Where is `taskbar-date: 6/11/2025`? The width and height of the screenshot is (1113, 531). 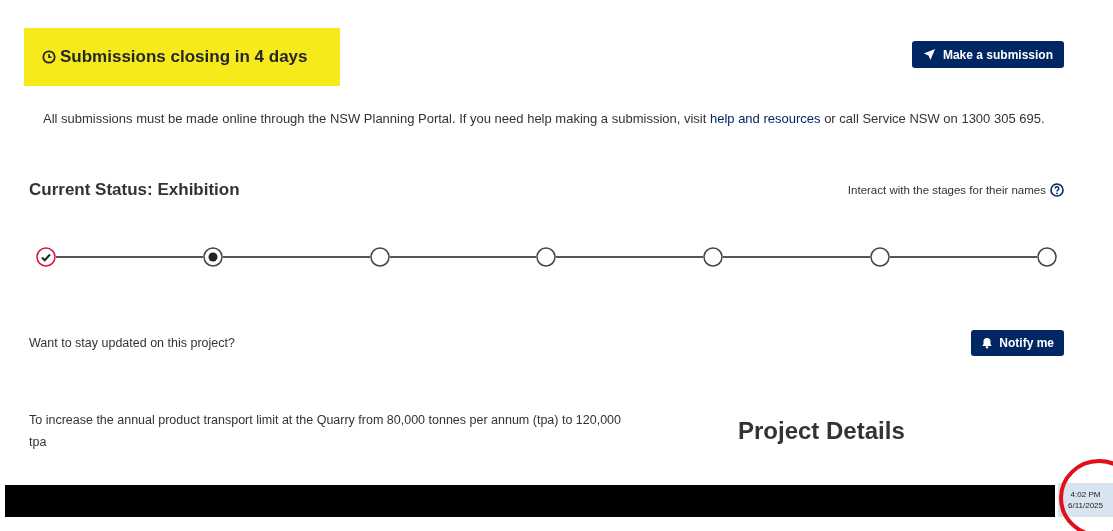
taskbar-date: 6/11/2025 is located at coordinates (1085, 505).